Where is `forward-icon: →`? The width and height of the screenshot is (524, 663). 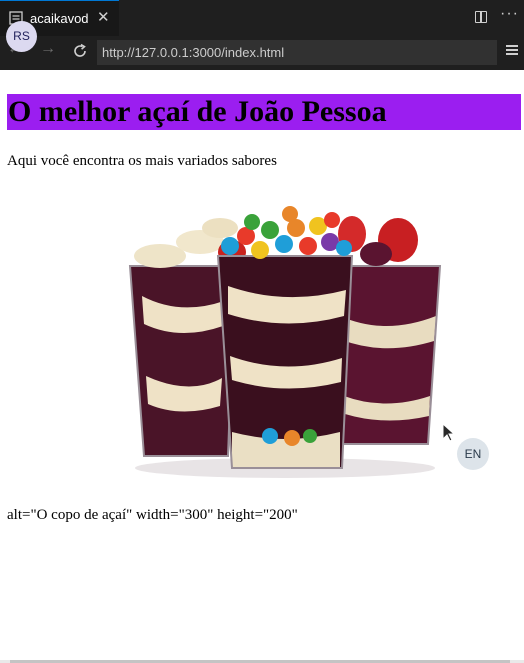
forward-icon: → is located at coordinates (48, 49).